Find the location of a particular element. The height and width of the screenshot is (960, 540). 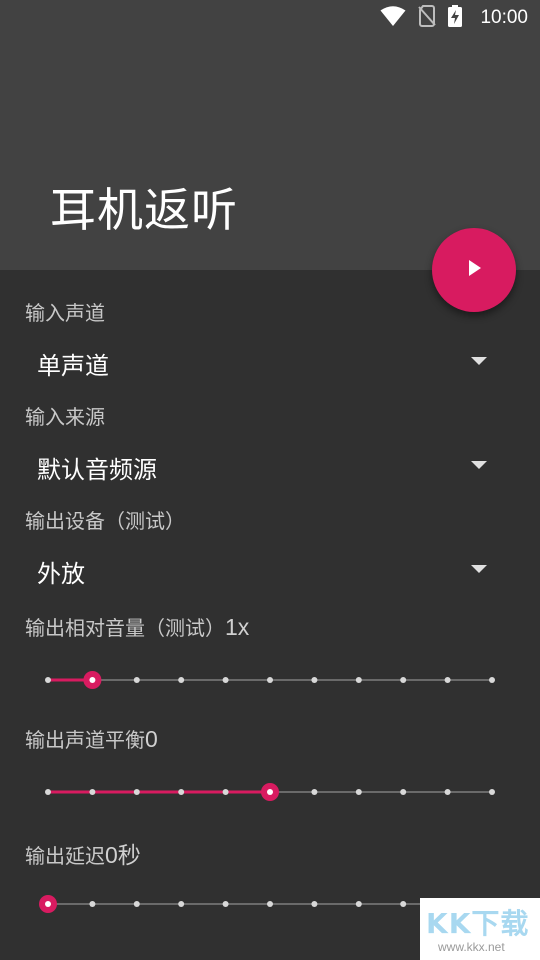

input-source-value: 默认音频源 is located at coordinates (97, 470).